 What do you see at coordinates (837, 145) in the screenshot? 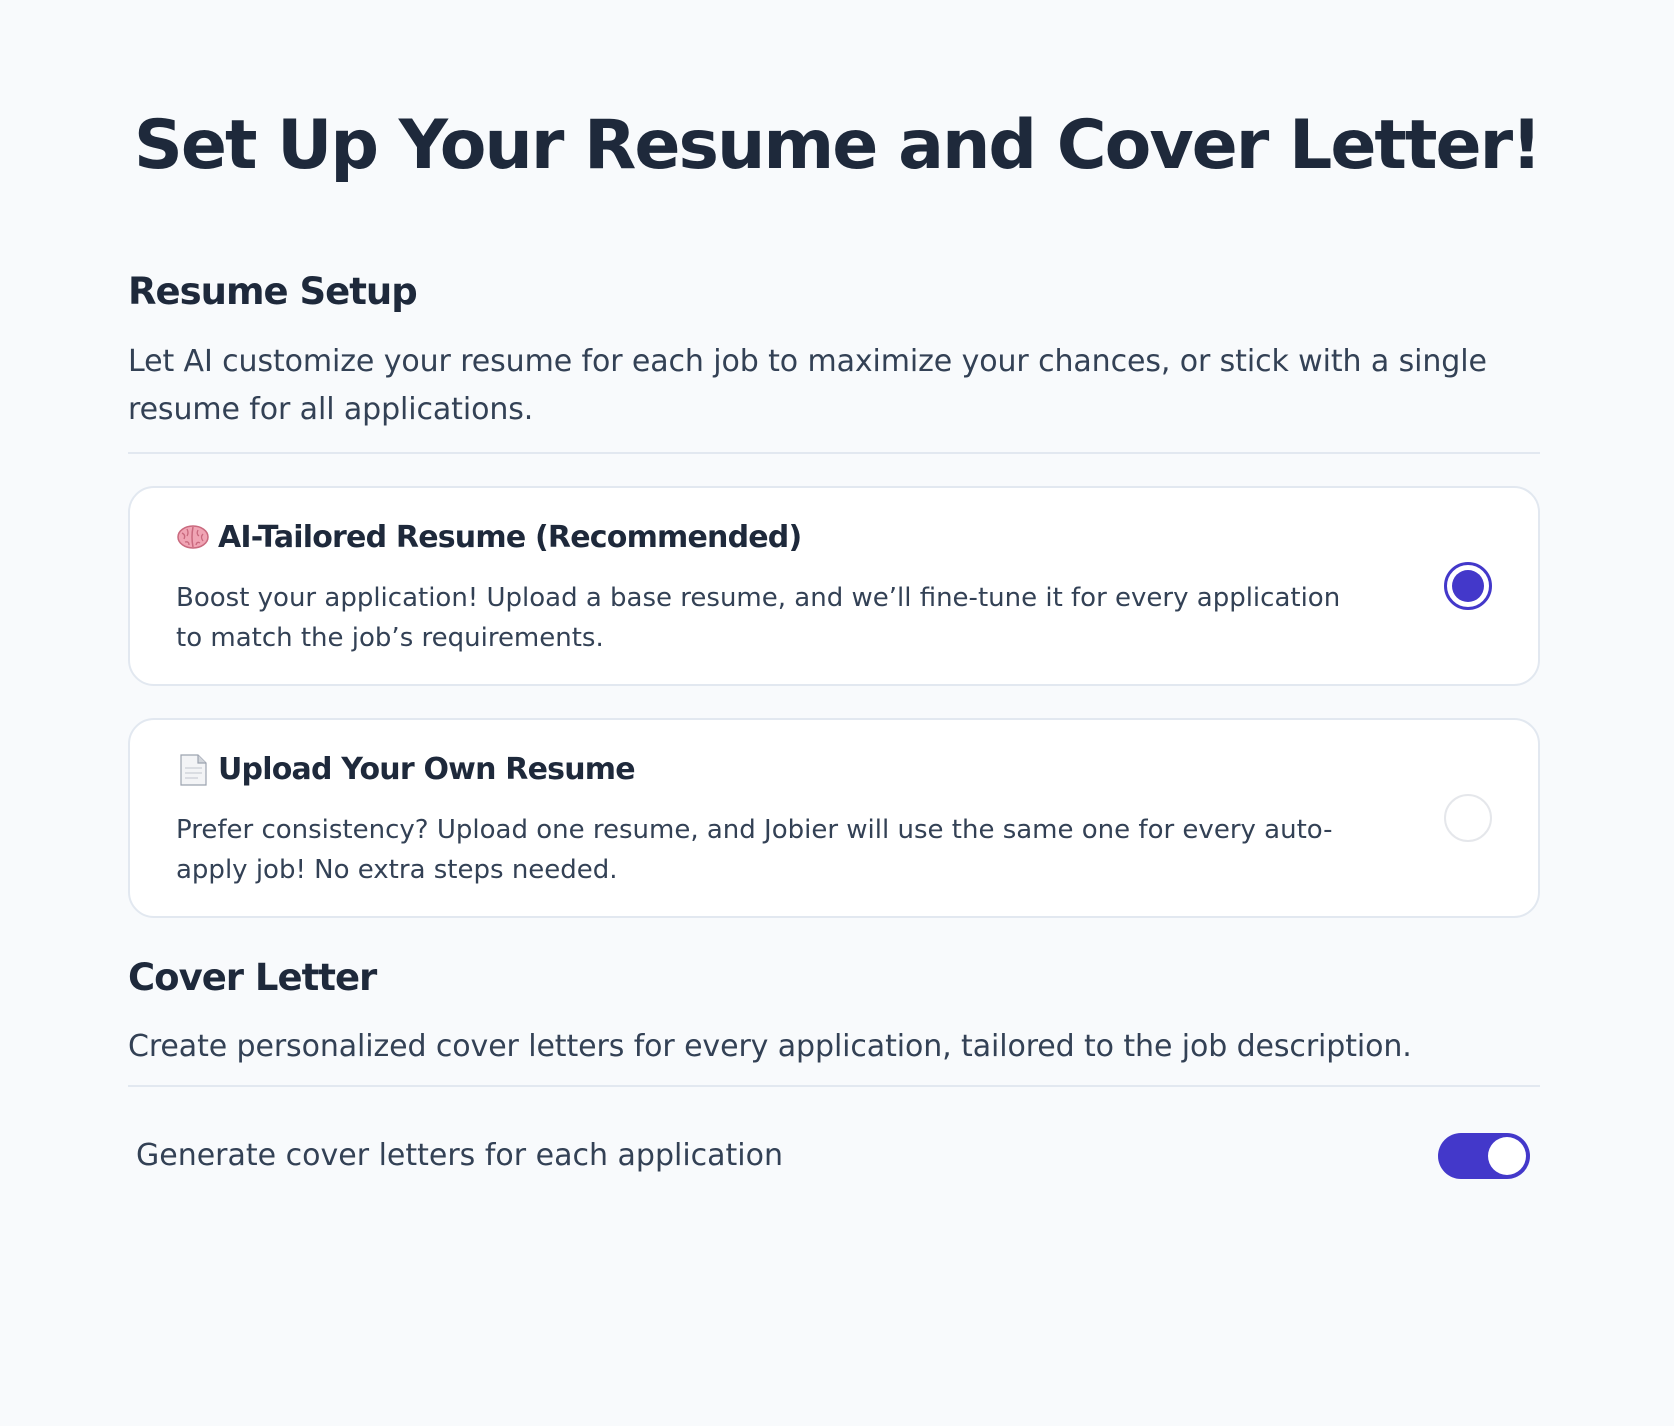
I see `page-title: Set Up Your Resume and Cover Letter!` at bounding box center [837, 145].